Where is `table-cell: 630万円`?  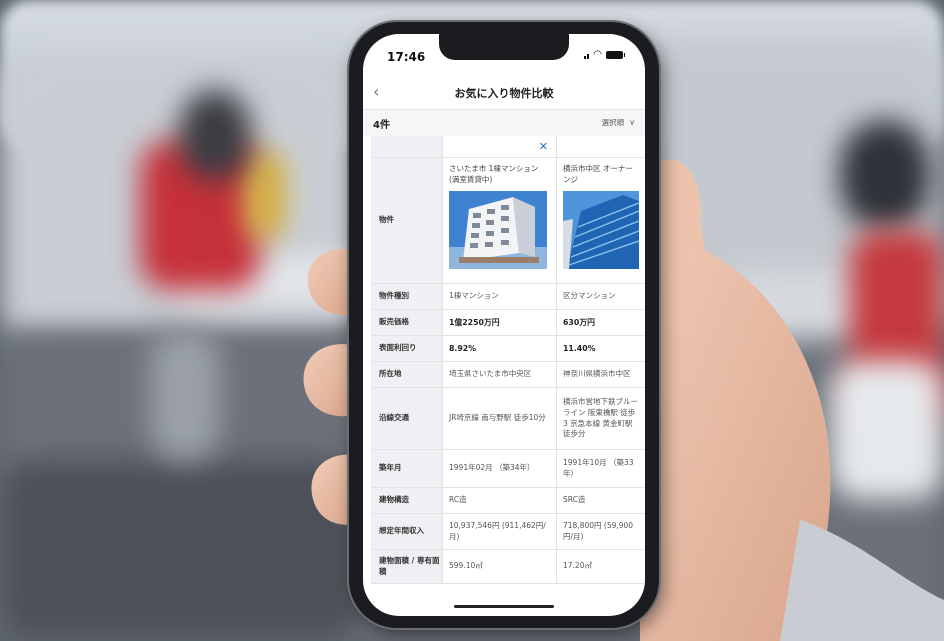
table-cell: 630万円 is located at coordinates (579, 322).